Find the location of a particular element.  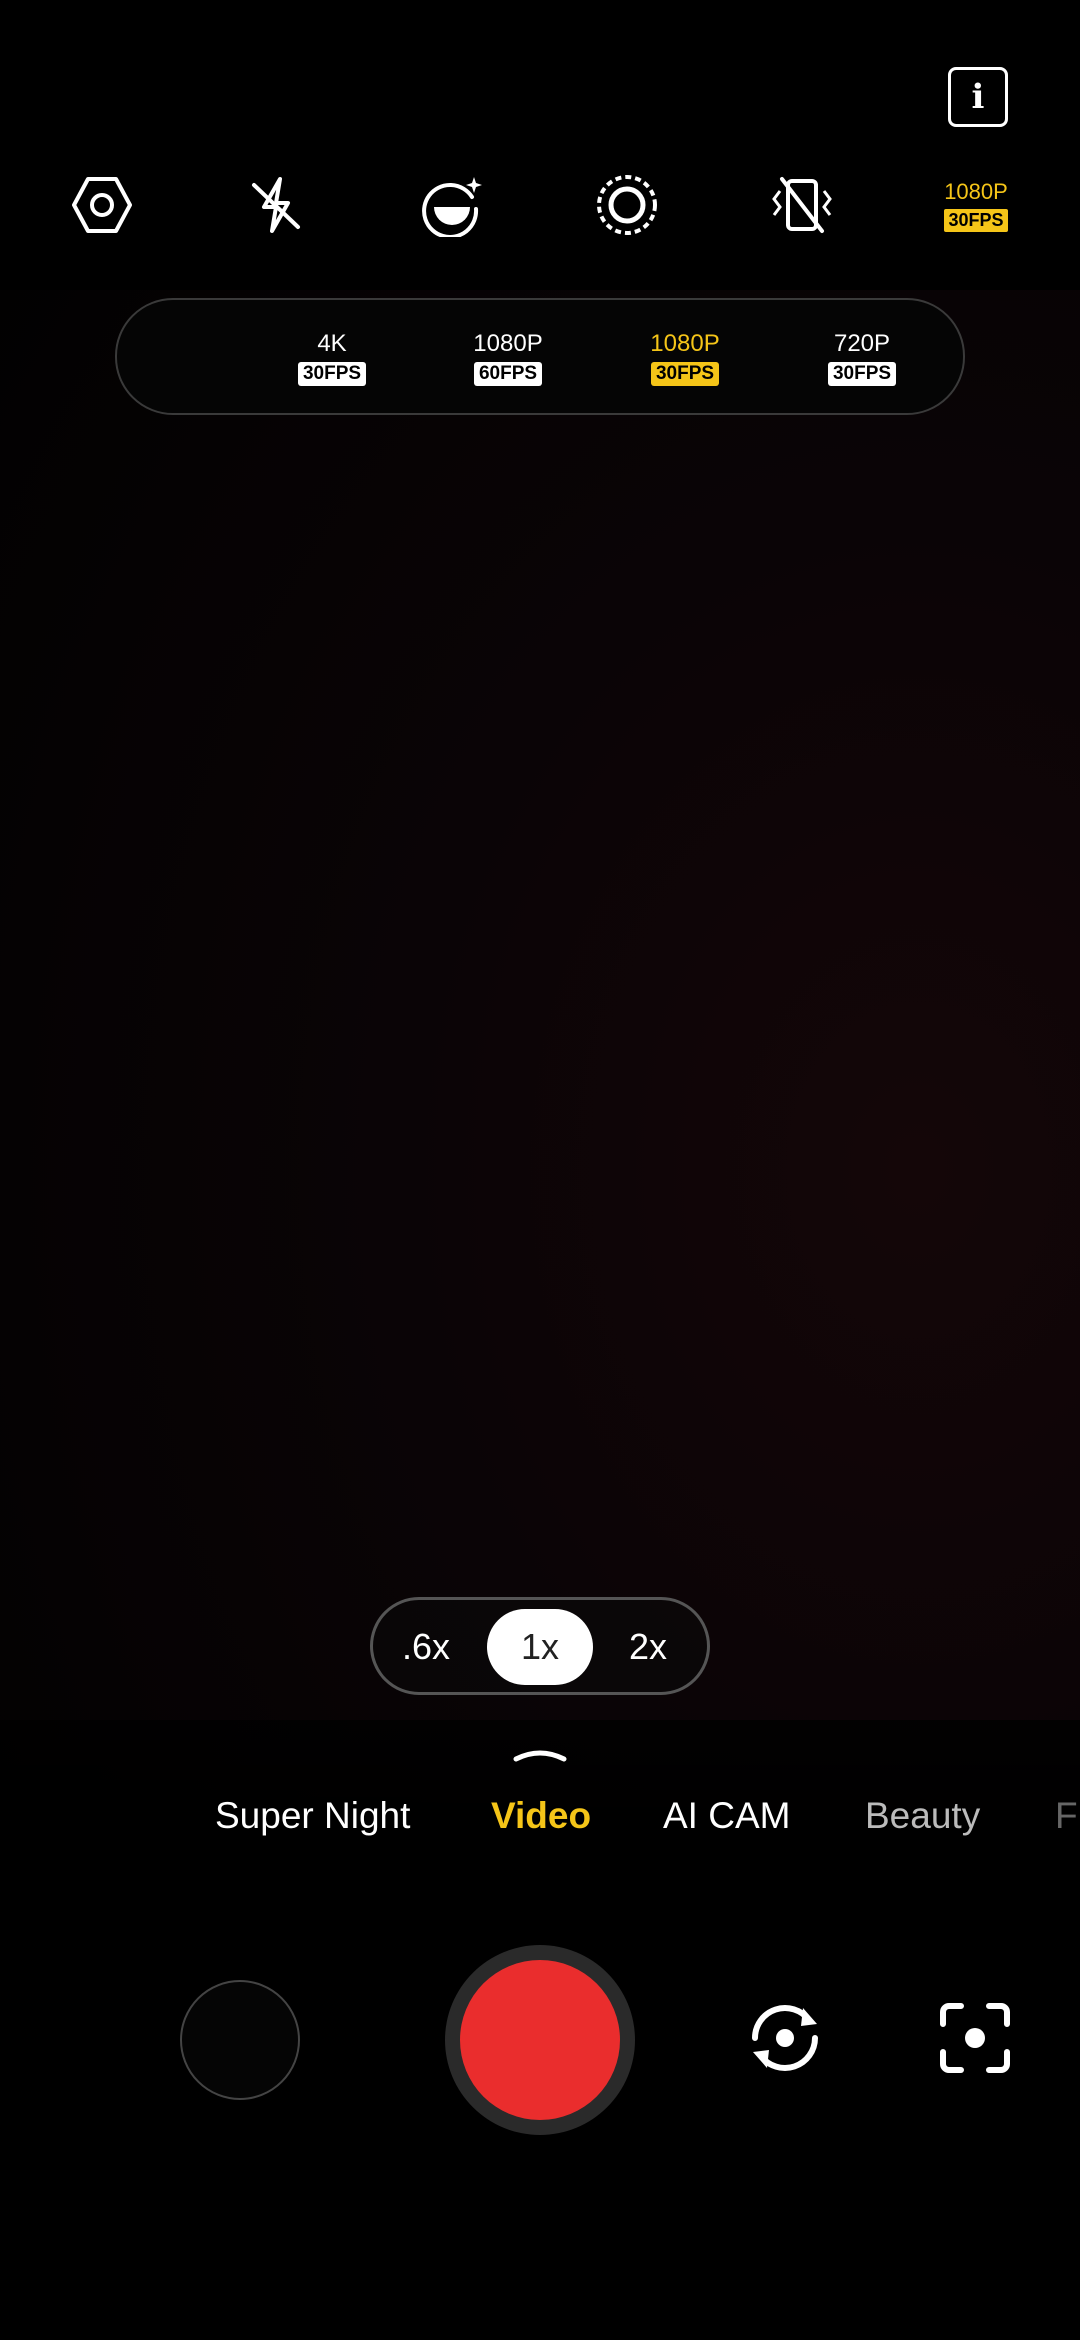

switch-camera-icon is located at coordinates (785, 2038).